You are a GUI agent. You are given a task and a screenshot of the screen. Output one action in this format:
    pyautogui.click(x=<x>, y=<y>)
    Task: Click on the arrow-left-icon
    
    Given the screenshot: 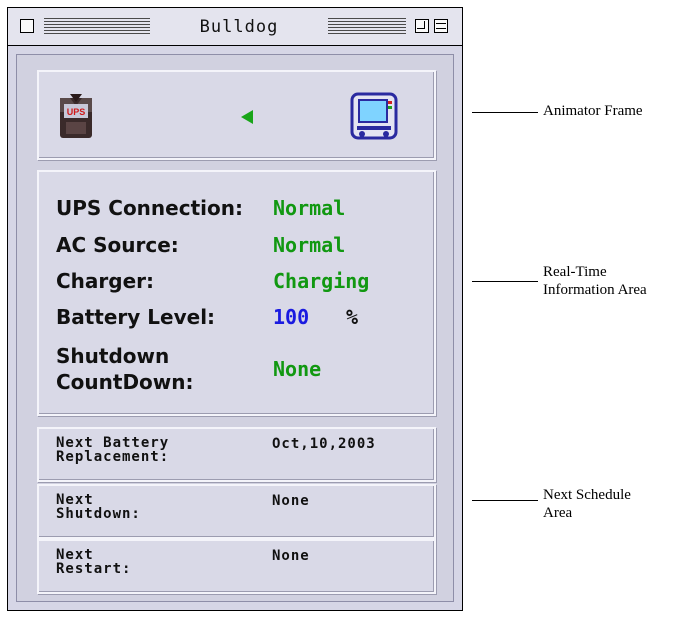 What is the action you would take?
    pyautogui.click(x=247, y=117)
    